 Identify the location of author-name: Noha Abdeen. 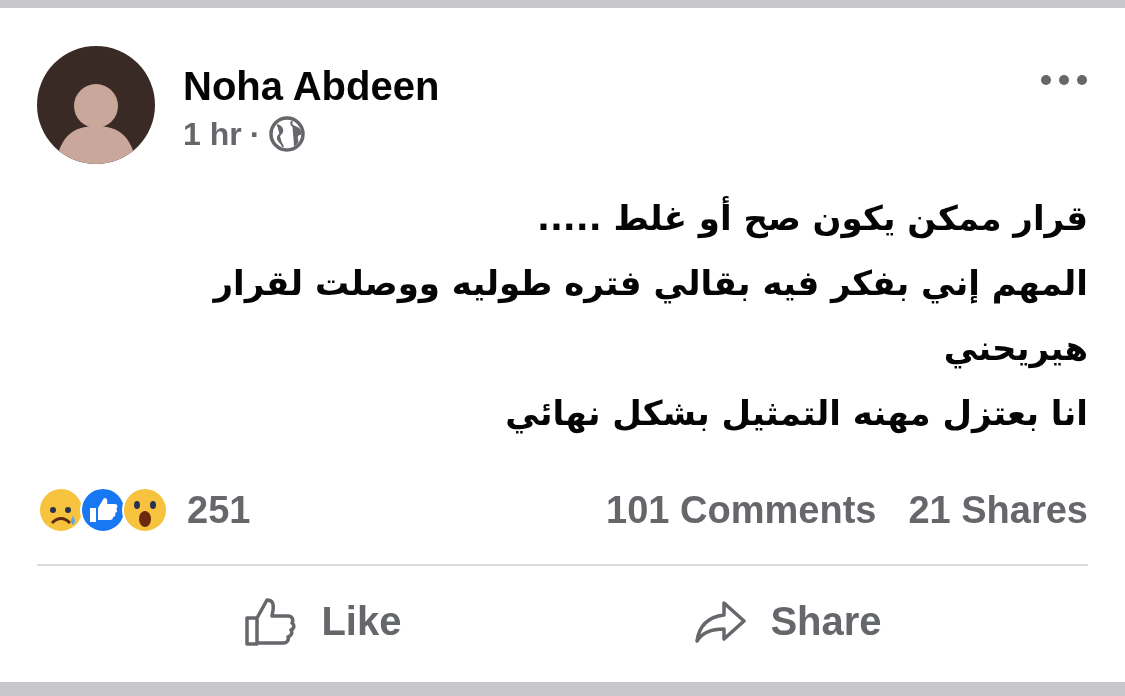
(597, 86).